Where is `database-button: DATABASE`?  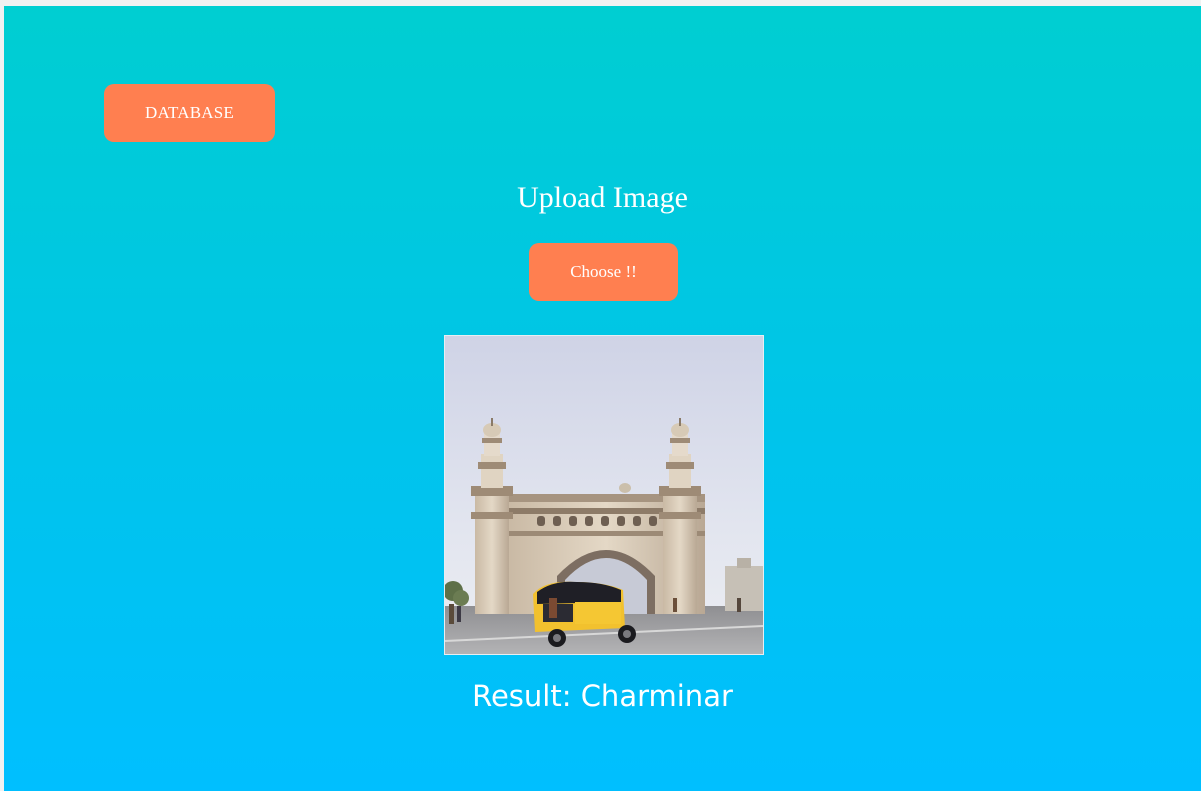
database-button: DATABASE is located at coordinates (189, 113).